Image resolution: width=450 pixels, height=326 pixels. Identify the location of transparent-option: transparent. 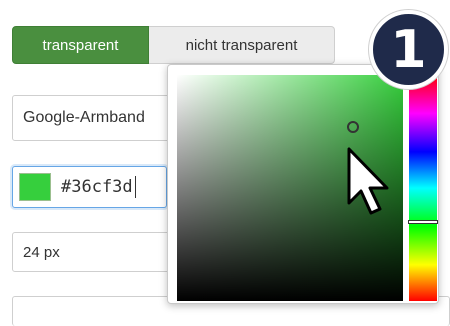
(80, 45).